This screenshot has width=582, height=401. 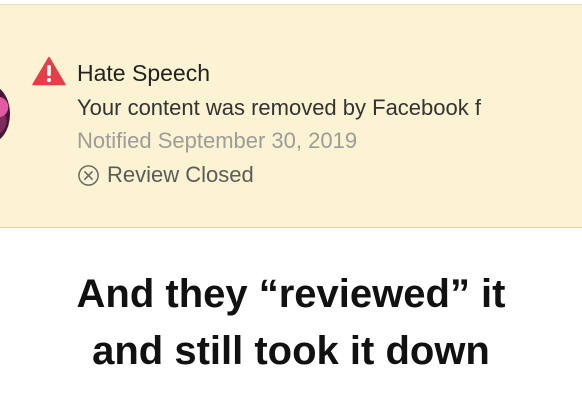 What do you see at coordinates (291, 294) in the screenshot?
I see `caption-line-1: And they “reviewed” it` at bounding box center [291, 294].